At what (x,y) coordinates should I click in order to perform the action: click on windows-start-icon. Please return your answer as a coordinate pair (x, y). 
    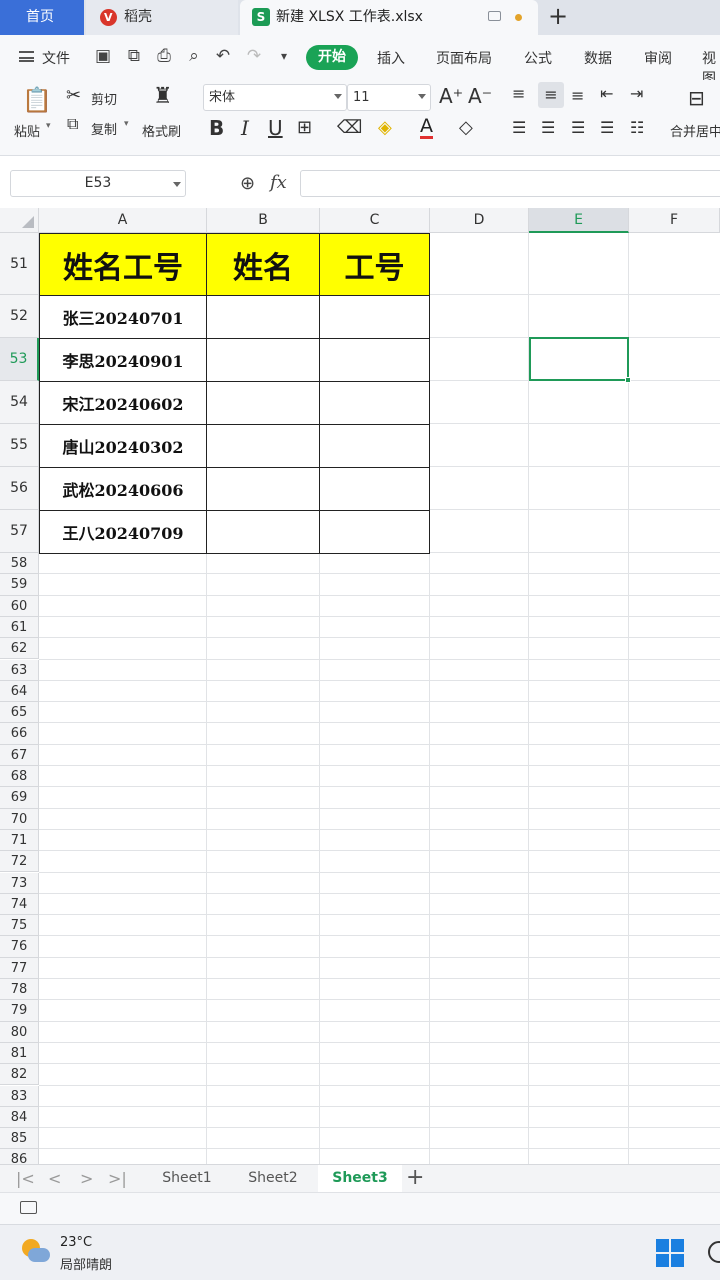
    Looking at the image, I should click on (670, 1253).